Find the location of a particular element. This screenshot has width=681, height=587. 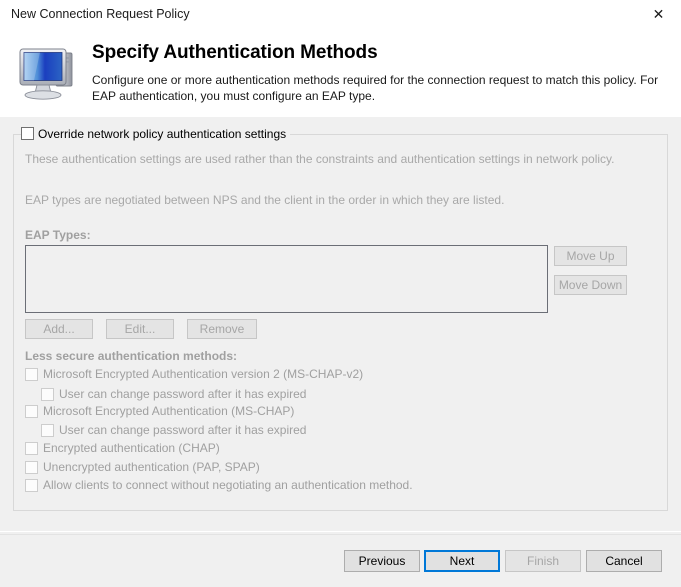

close-icon: ✕ is located at coordinates (658, 15).